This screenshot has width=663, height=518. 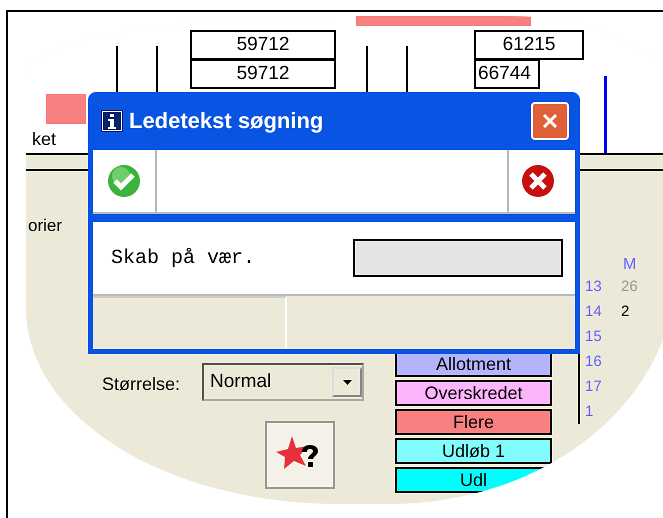 I want to click on week-number: 17, so click(x=594, y=386).